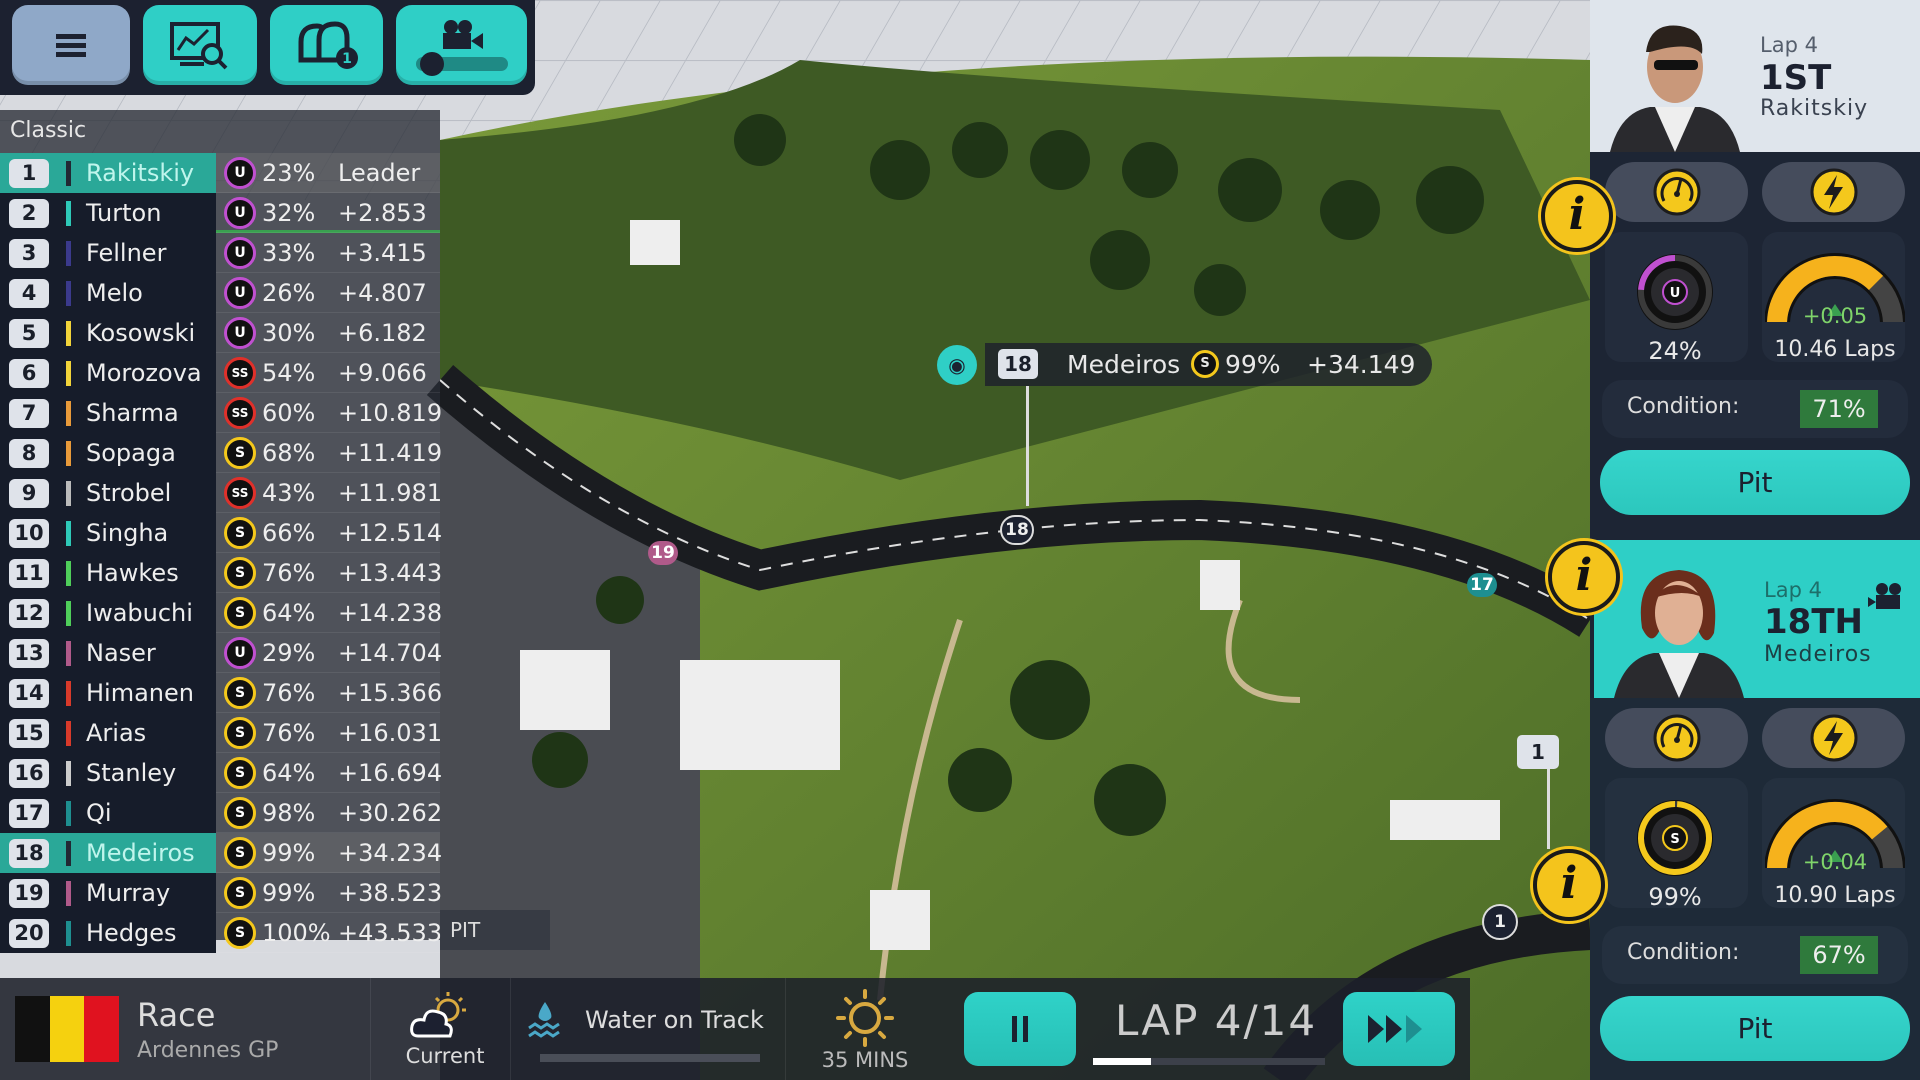 This screenshot has width=1920, height=1080. I want to click on info-icon: i, so click(1569, 883).